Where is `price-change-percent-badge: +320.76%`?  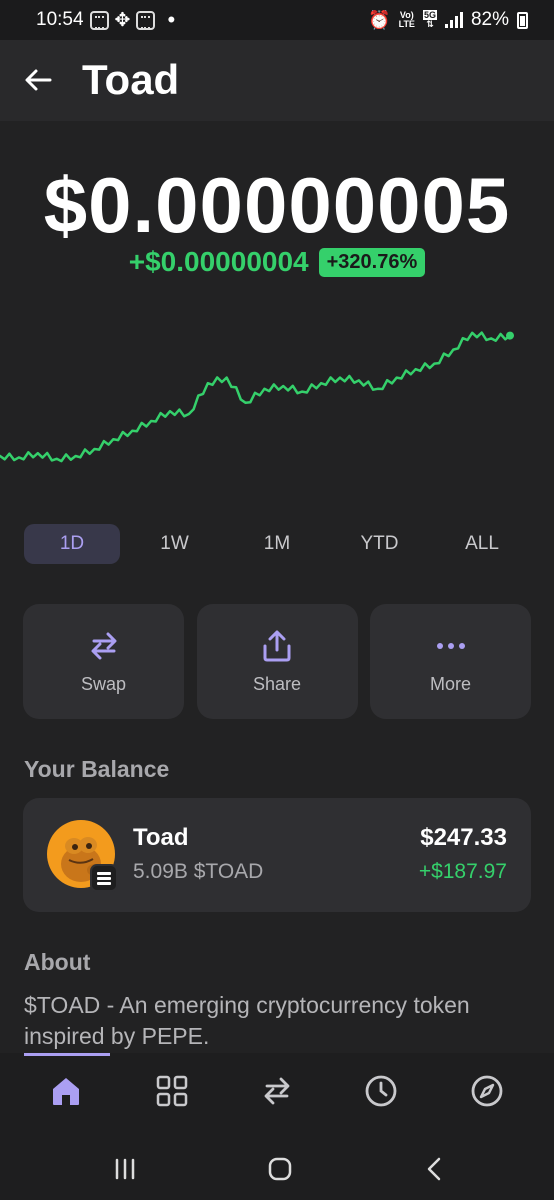
price-change-percent-badge: +320.76% is located at coordinates (372, 262).